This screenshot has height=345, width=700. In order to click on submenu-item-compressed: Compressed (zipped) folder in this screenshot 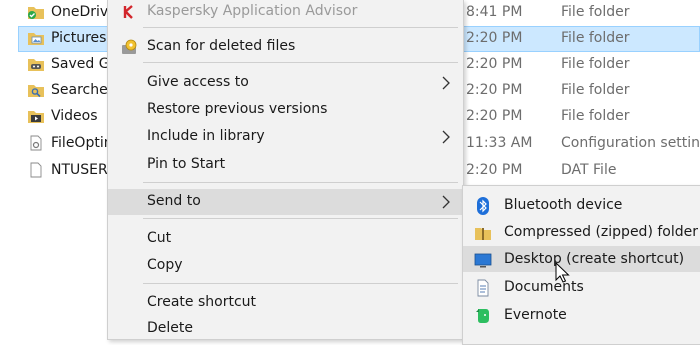, I will do `click(581, 232)`.